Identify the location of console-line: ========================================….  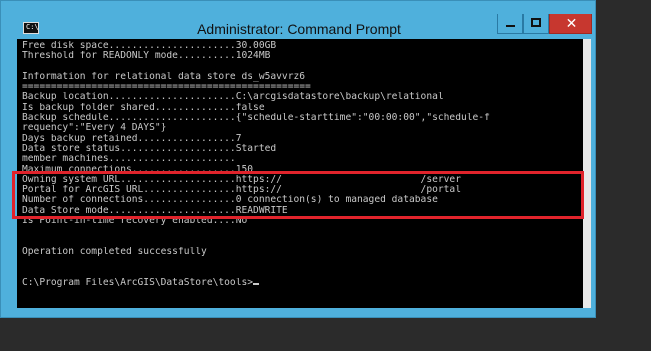
(166, 87).